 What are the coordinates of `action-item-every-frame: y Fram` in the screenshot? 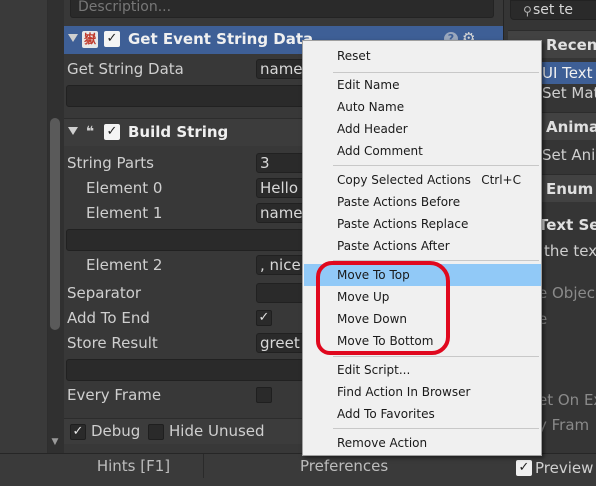 It's located at (563, 425).